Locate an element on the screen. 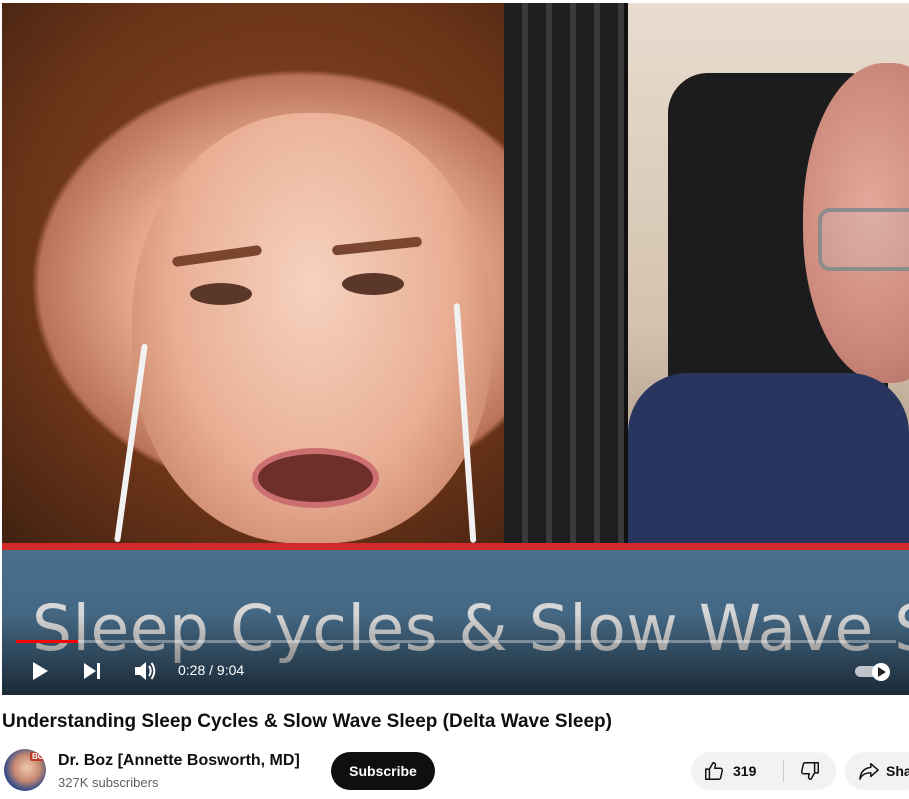  subscriber-count: 327K subscribers is located at coordinates (108, 782).